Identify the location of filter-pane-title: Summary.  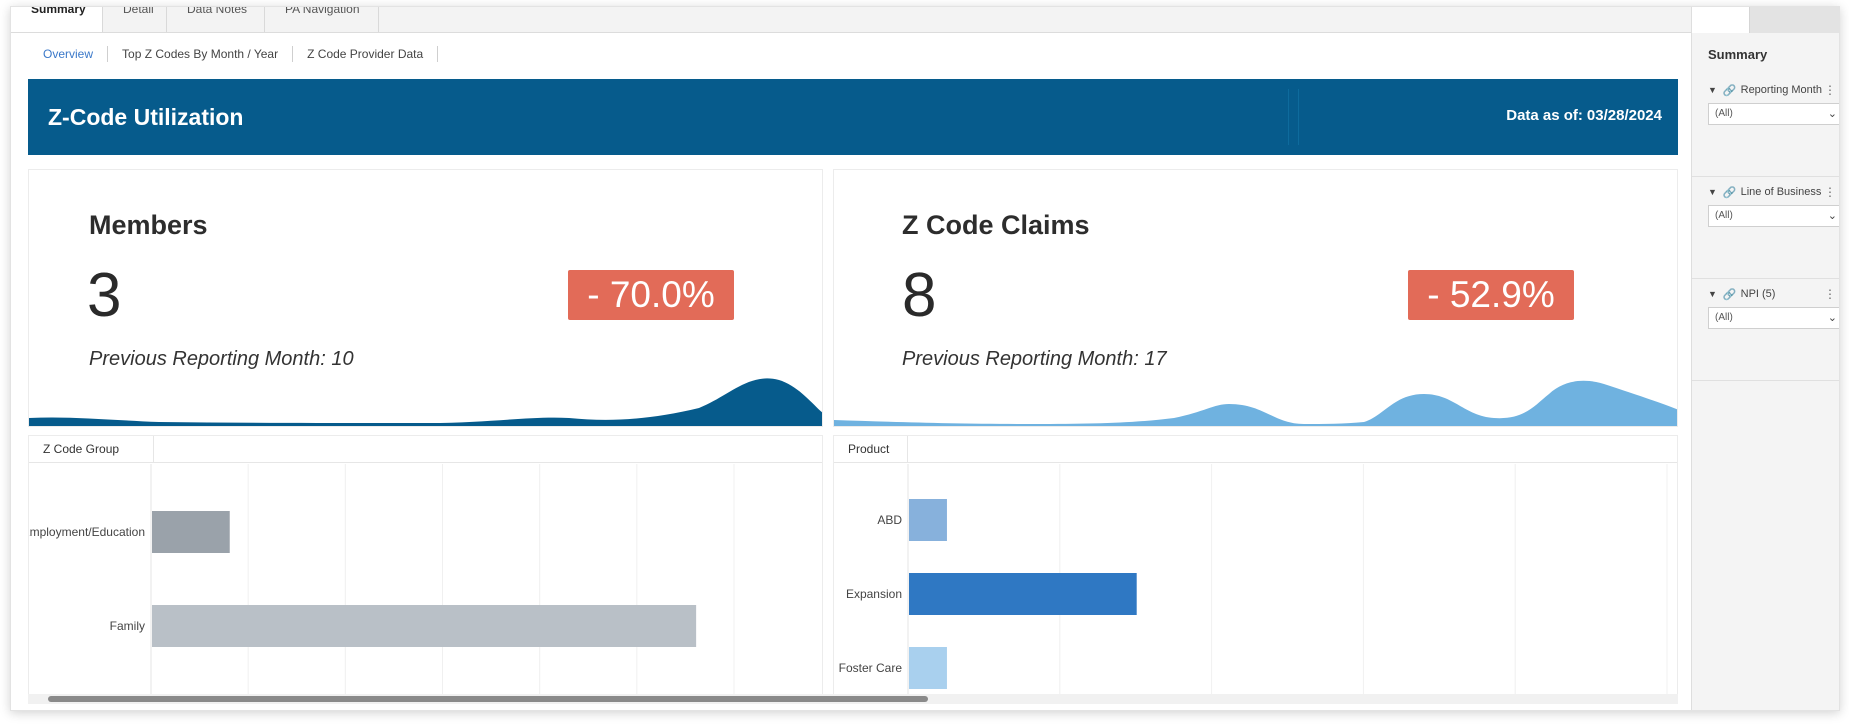
(1738, 54).